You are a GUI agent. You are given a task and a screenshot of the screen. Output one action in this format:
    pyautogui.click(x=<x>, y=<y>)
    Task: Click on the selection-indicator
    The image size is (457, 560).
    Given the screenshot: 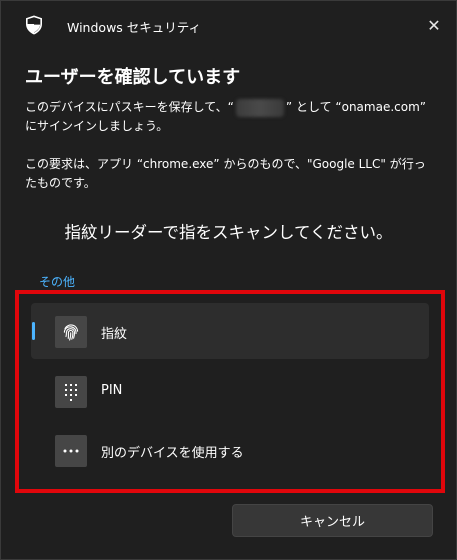 What is the action you would take?
    pyautogui.click(x=33, y=331)
    